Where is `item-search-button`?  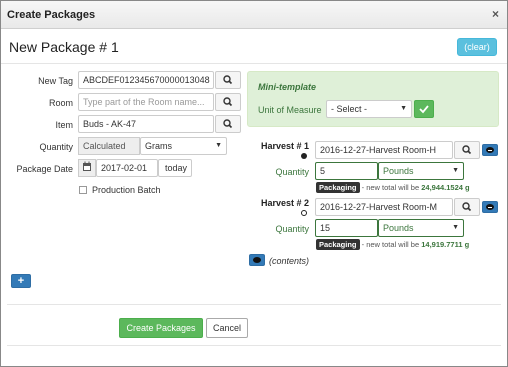 item-search-button is located at coordinates (228, 124).